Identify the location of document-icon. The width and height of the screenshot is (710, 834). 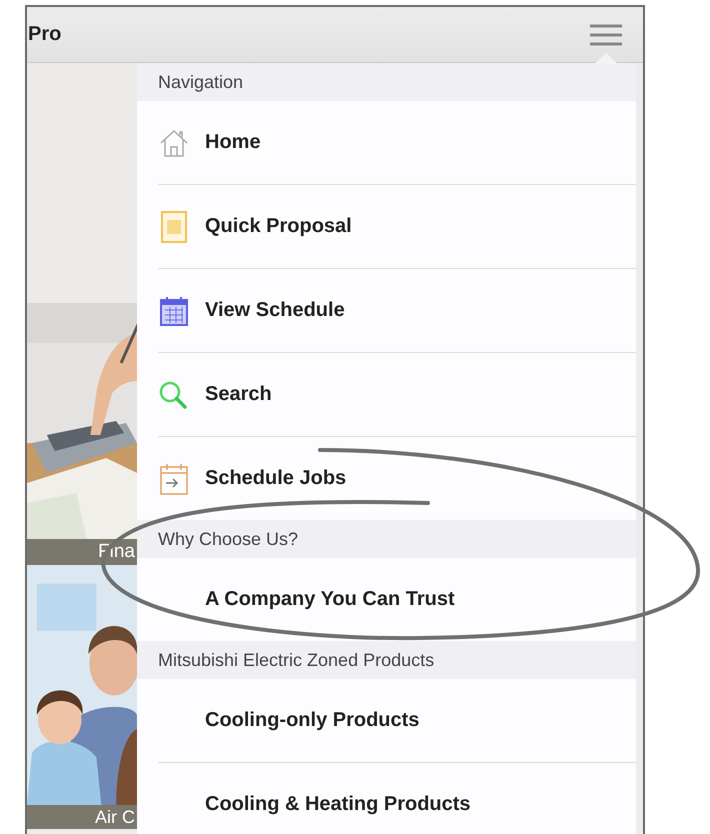
(174, 227).